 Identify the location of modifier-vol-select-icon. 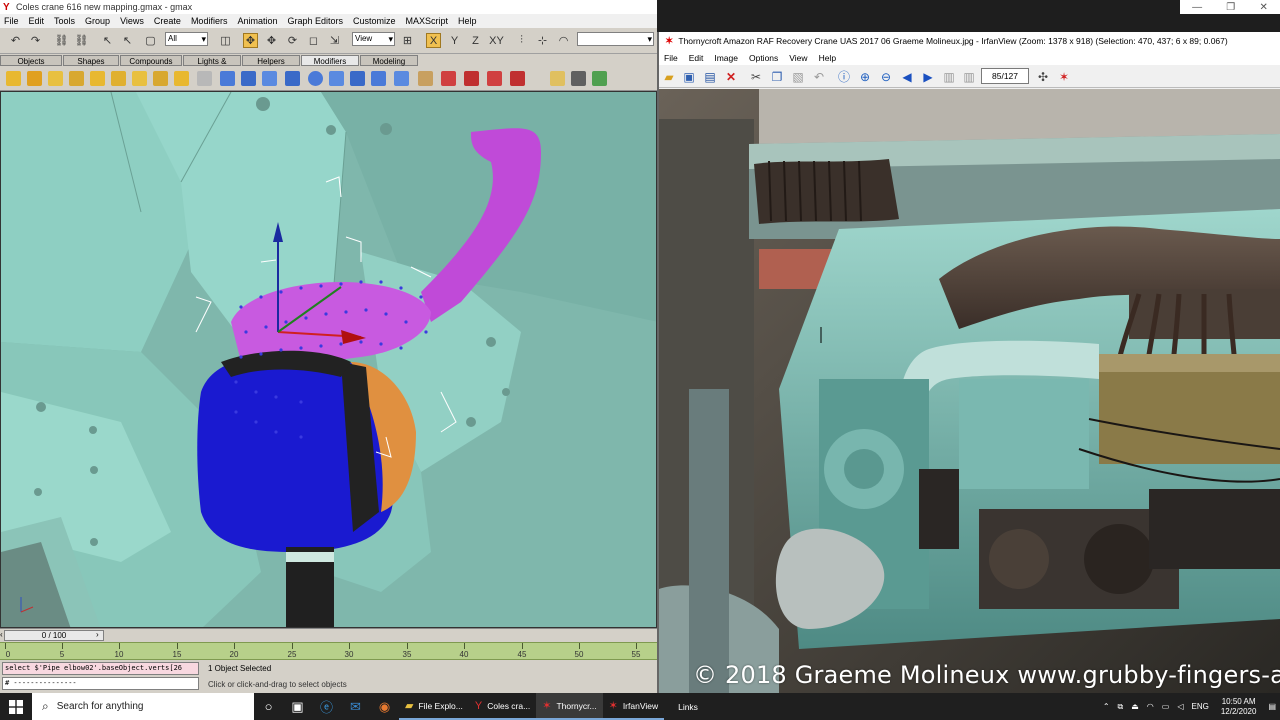
(557, 78).